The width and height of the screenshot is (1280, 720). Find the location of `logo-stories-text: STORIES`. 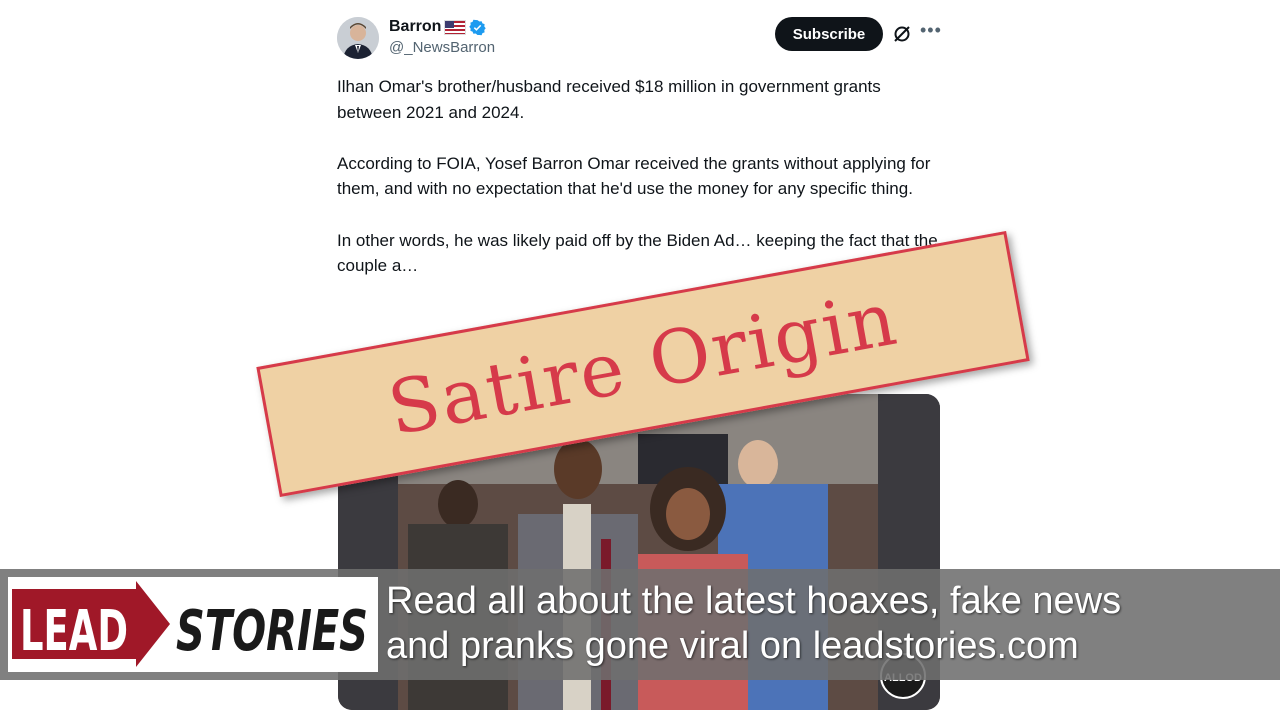

logo-stories-text: STORIES is located at coordinates (272, 631).